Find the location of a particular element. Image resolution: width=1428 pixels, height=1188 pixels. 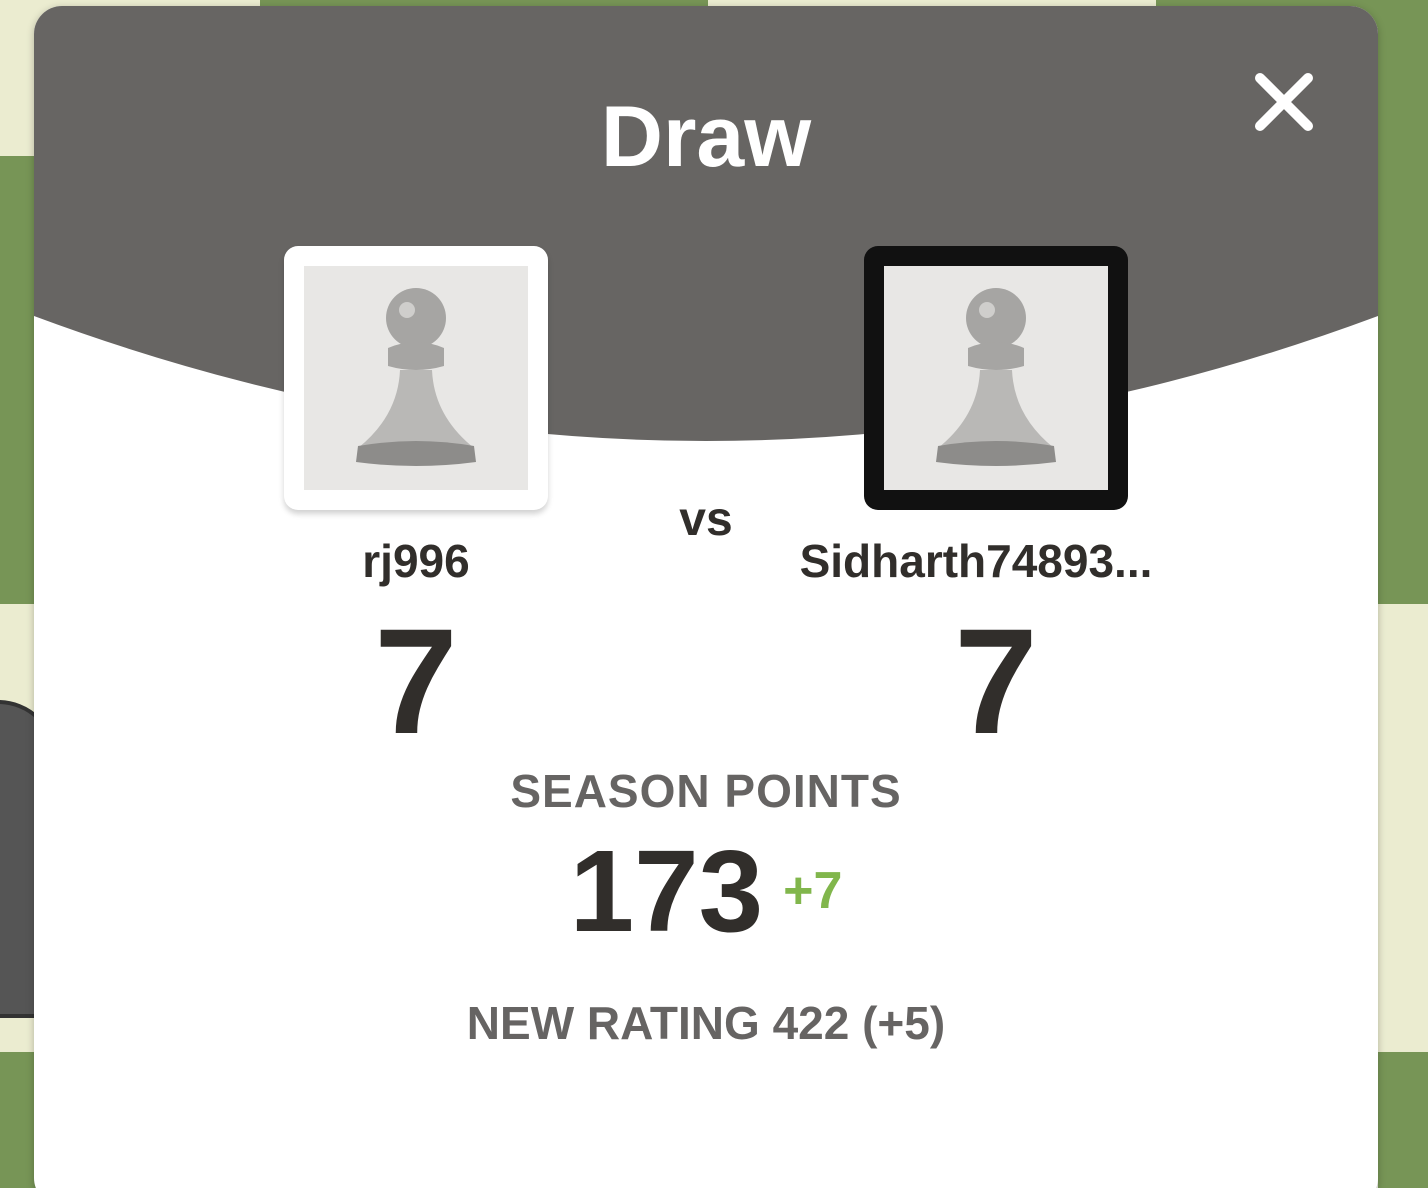

white-player-name: rj996 is located at coordinates (416, 561).